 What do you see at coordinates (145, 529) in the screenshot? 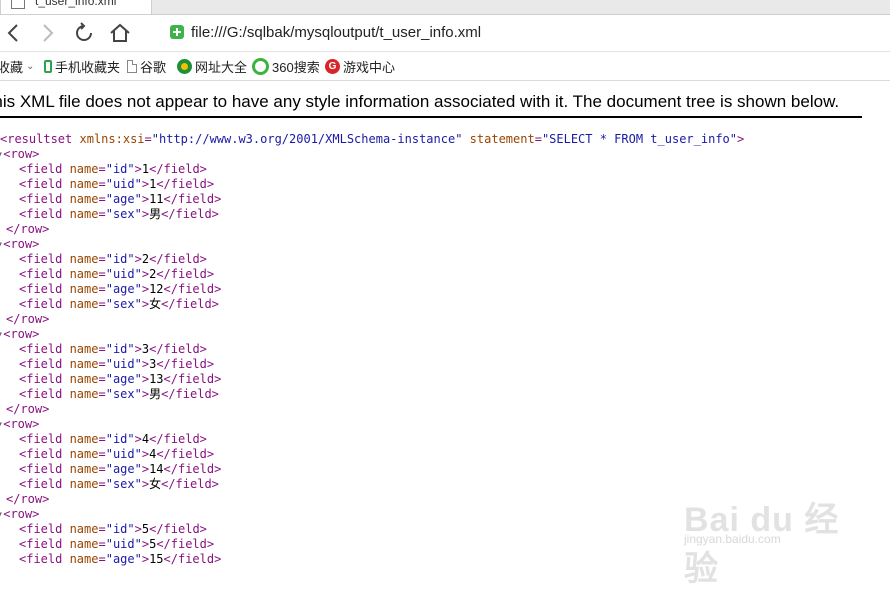
I see `xml-field-value: 5` at bounding box center [145, 529].